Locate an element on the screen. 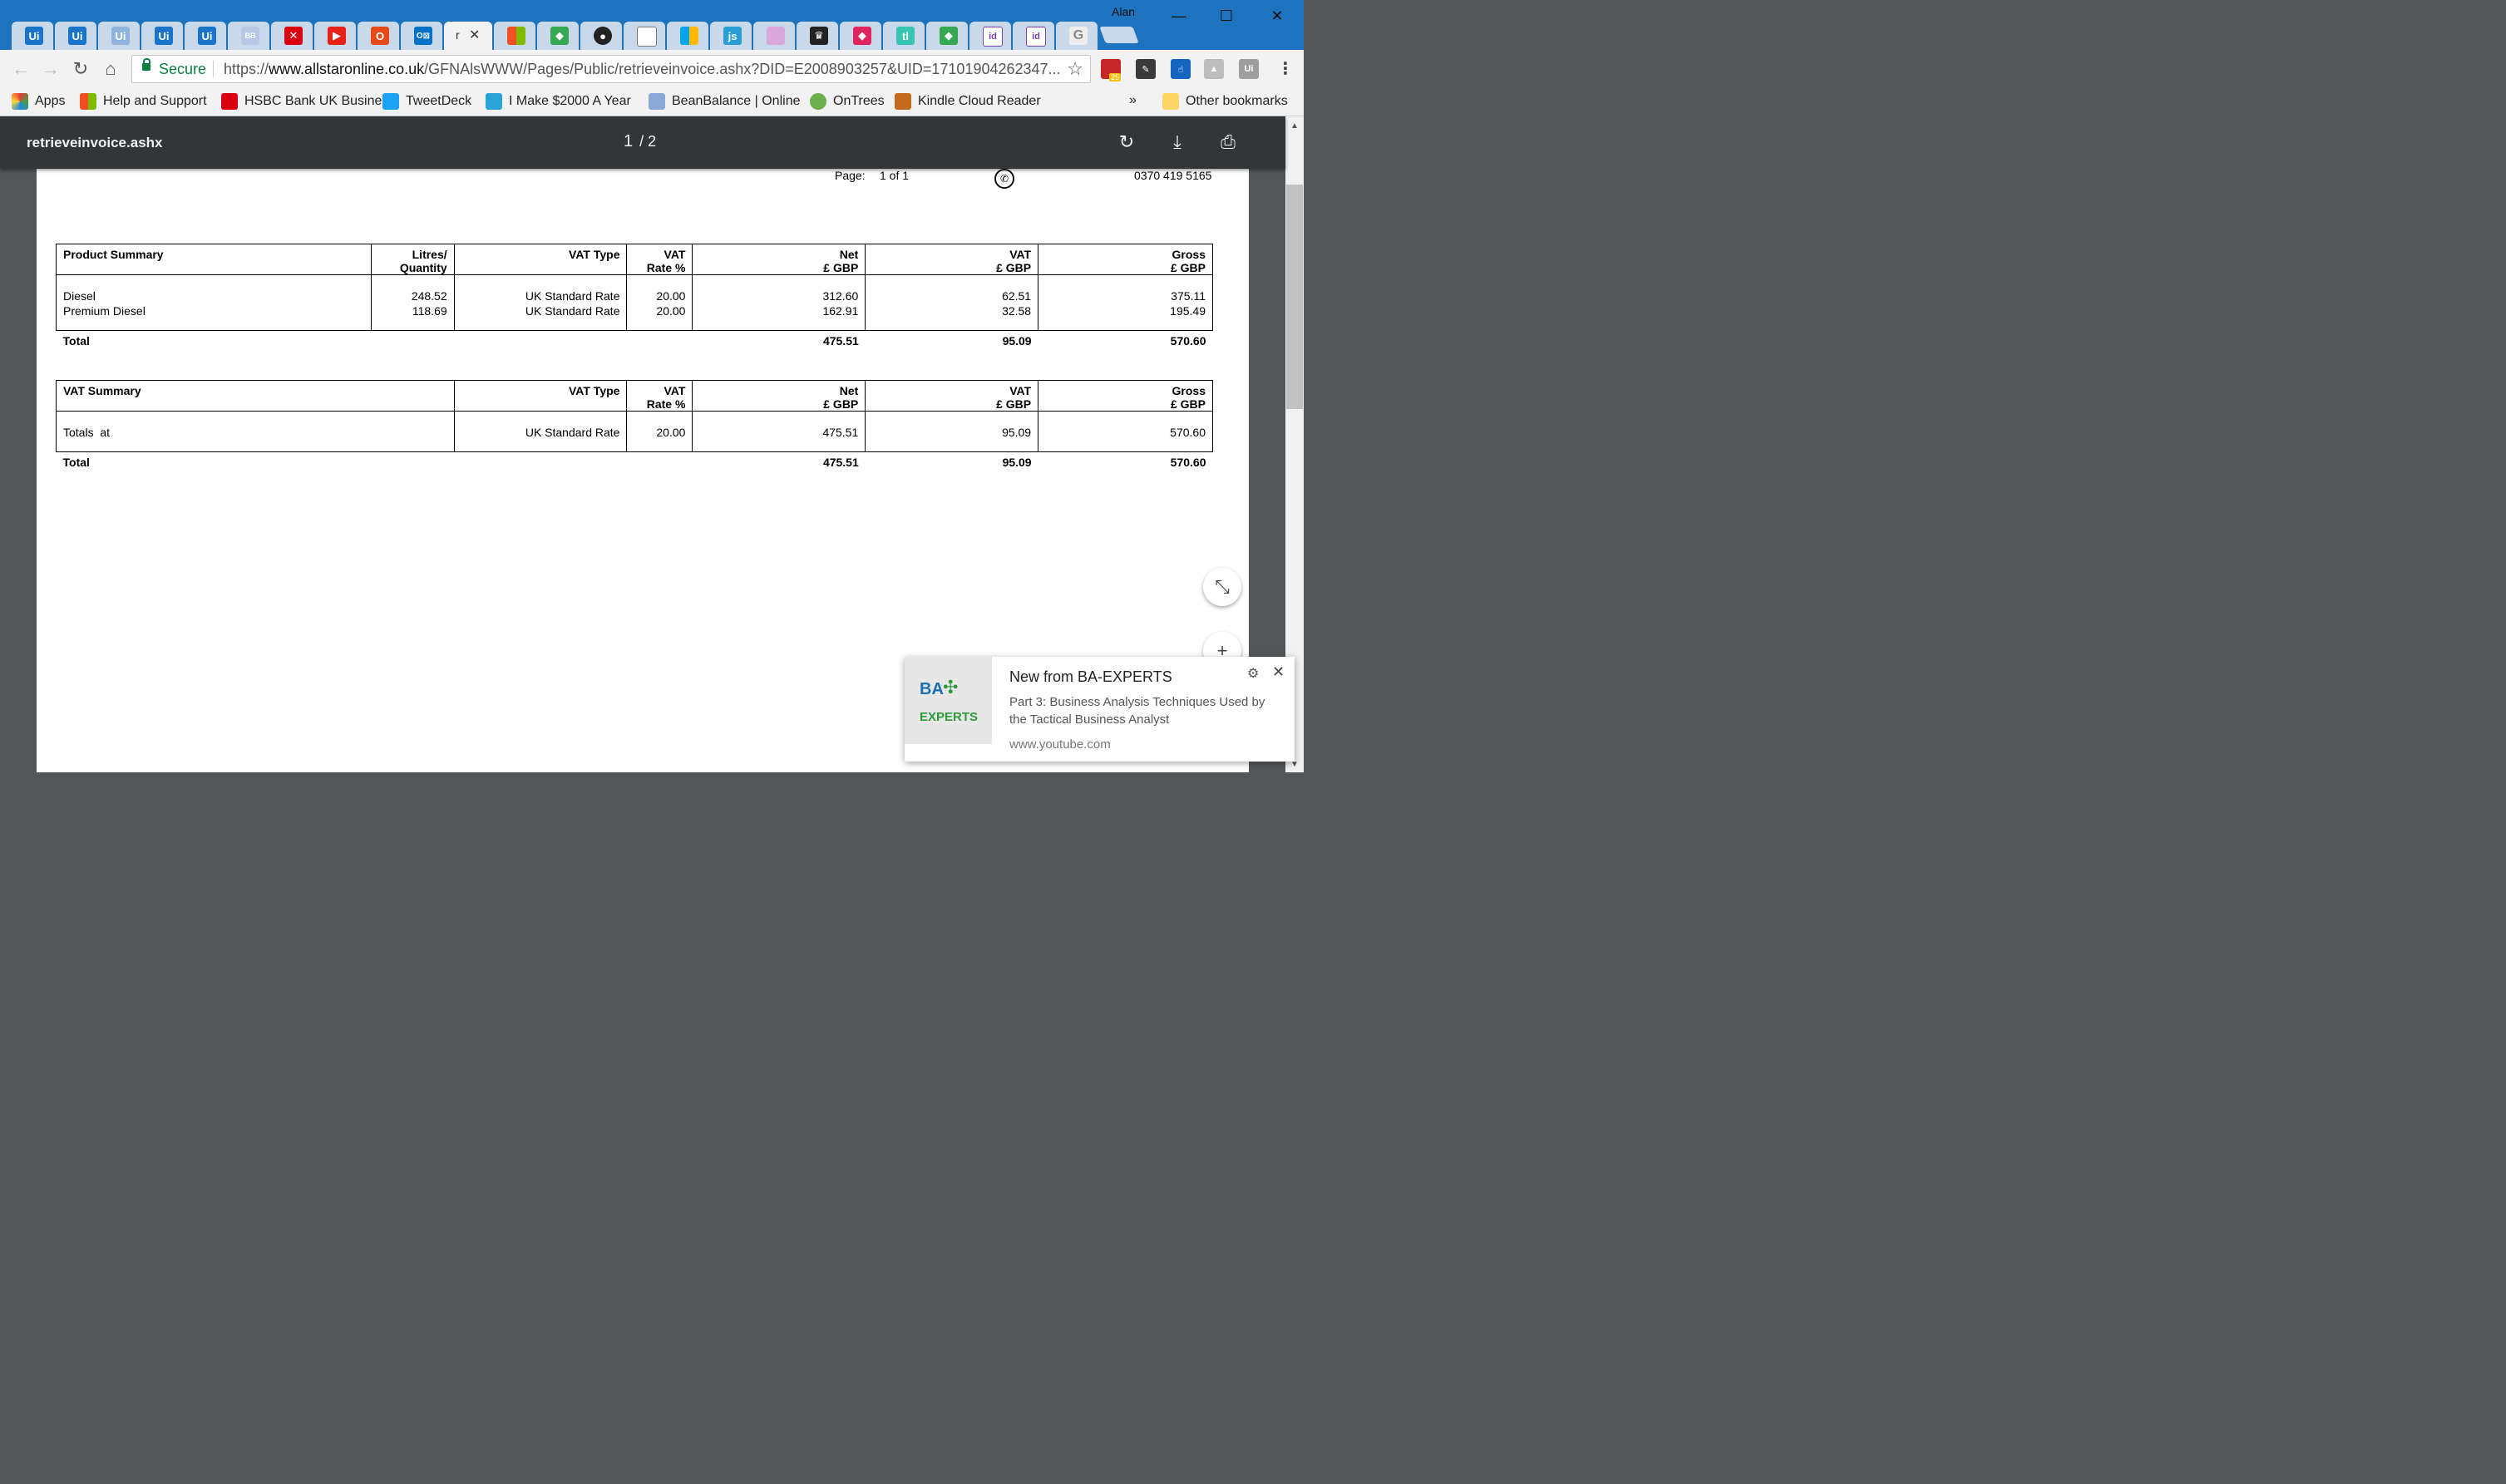 The width and height of the screenshot is (2506, 1484). header-vat-rate: VAT Rate % is located at coordinates (660, 259).